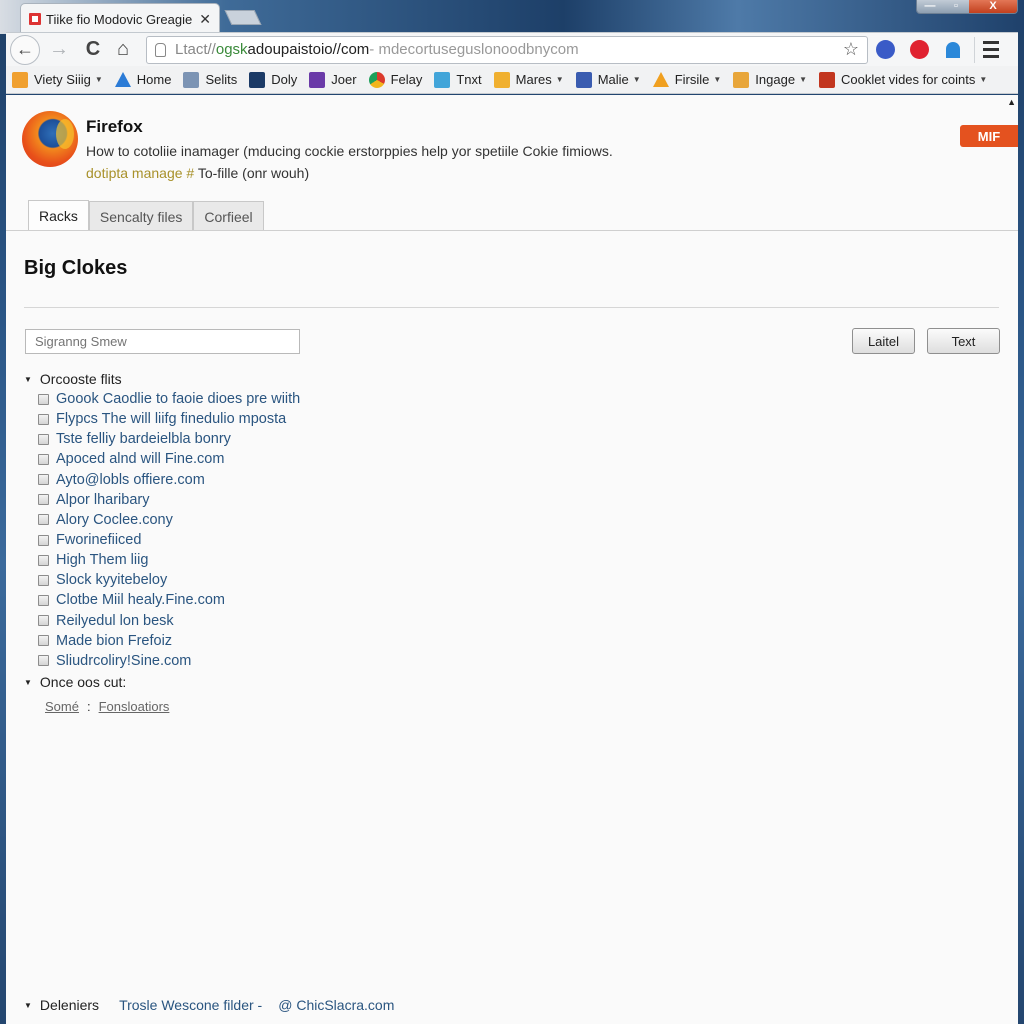  What do you see at coordinates (686, 79) in the screenshot?
I see `bookmark-item: Firsile ▼` at bounding box center [686, 79].